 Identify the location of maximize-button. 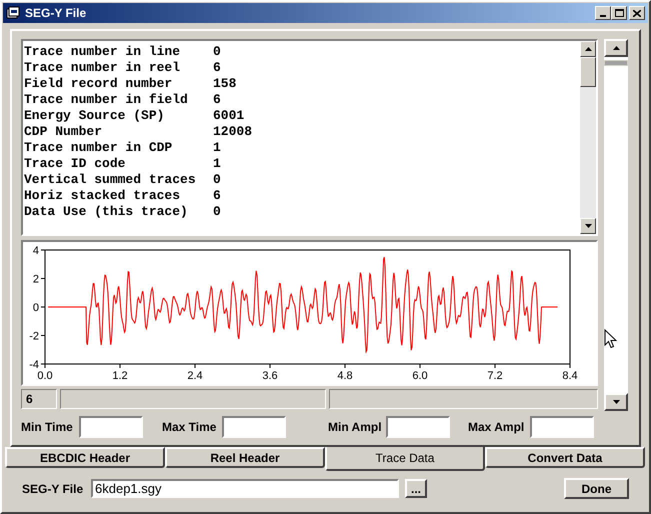
(619, 13).